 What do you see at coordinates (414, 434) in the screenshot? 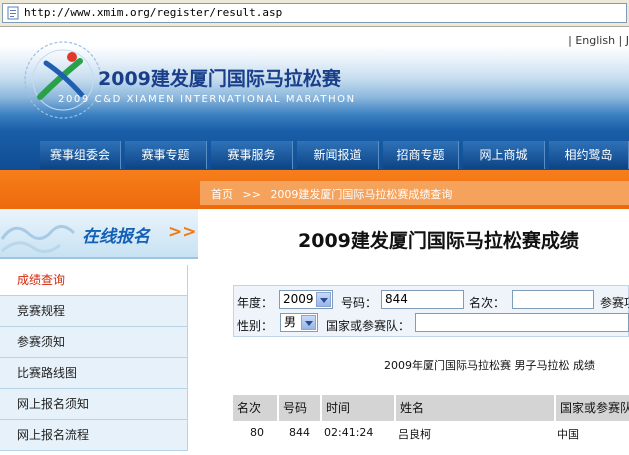
I see `cell-name: 吕良柯` at bounding box center [414, 434].